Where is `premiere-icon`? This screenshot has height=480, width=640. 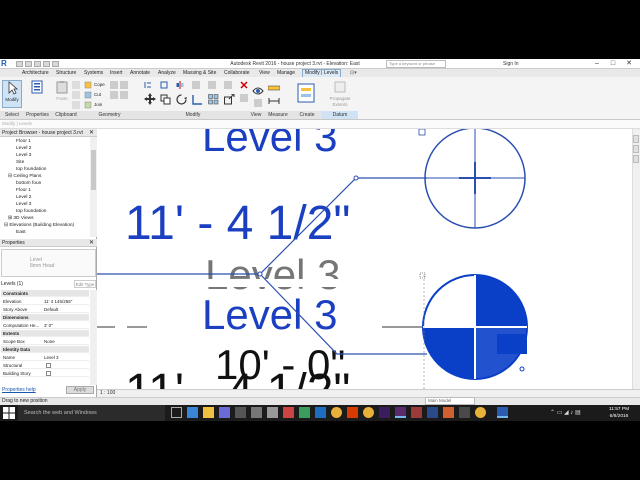
premiere-icon is located at coordinates (400, 412).